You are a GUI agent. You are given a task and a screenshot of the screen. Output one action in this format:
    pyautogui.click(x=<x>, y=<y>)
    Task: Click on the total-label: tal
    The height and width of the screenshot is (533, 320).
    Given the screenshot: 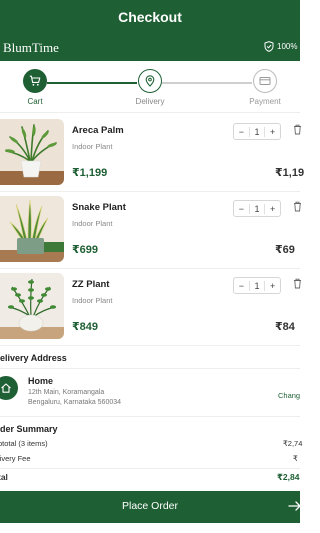 What is the action you would take?
    pyautogui.click(x=4, y=477)
    